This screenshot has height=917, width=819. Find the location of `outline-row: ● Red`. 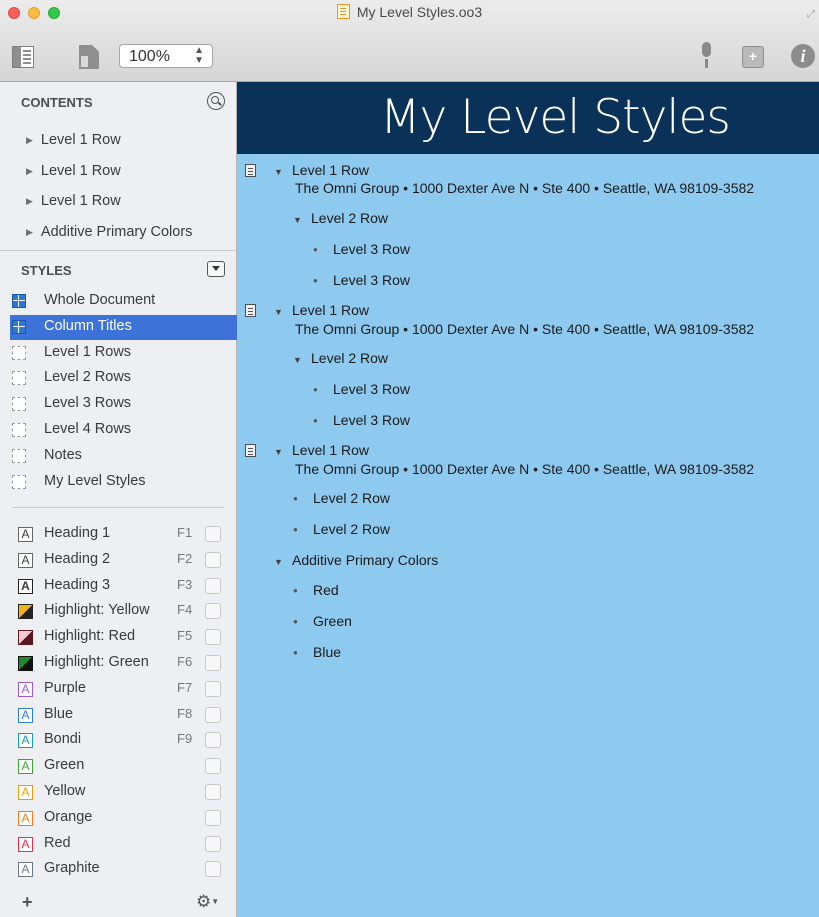

outline-row: ● Red is located at coordinates (316, 590).